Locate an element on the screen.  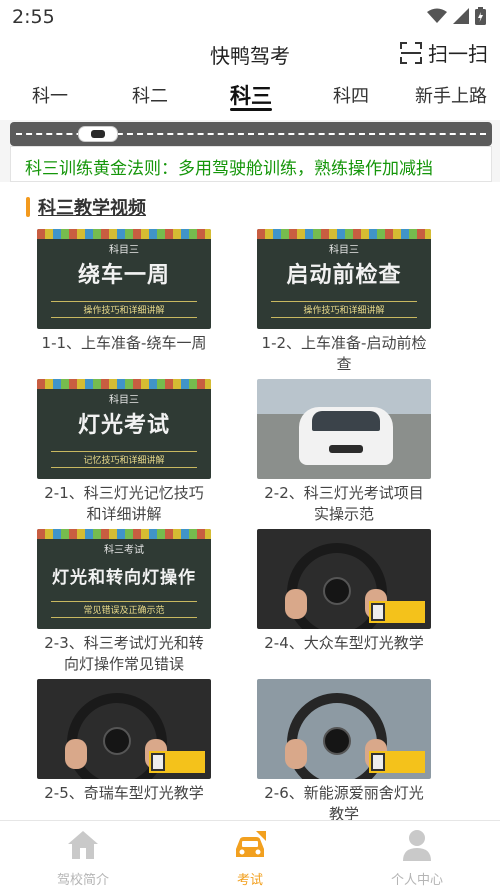
nav-exam: 考试 is located at coordinates (250, 858).